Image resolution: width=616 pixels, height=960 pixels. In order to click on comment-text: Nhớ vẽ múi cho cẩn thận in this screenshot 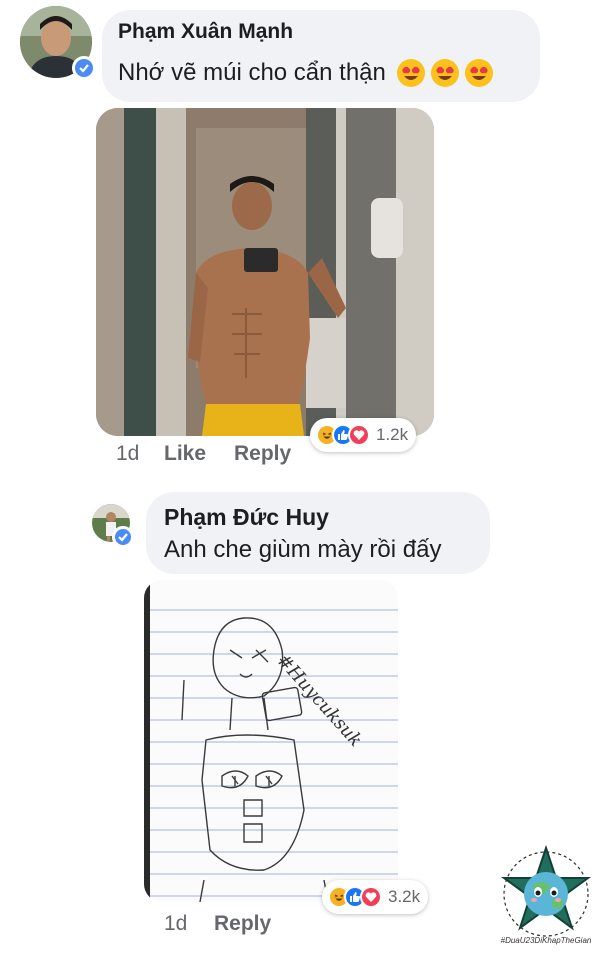, I will do `click(306, 73)`.